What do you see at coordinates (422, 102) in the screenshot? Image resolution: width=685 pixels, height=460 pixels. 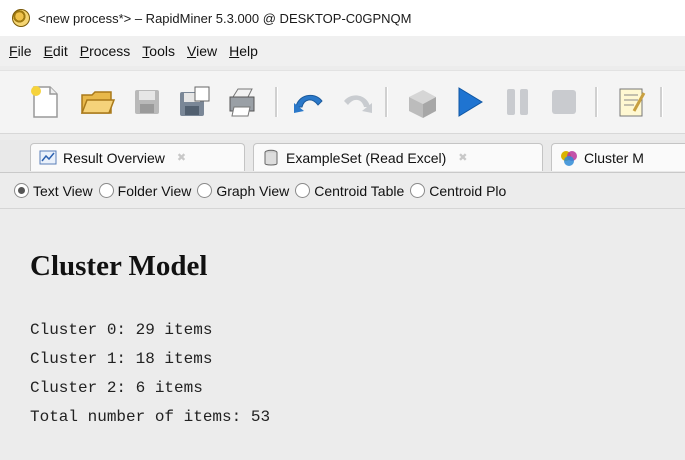 I see `cube-icon` at bounding box center [422, 102].